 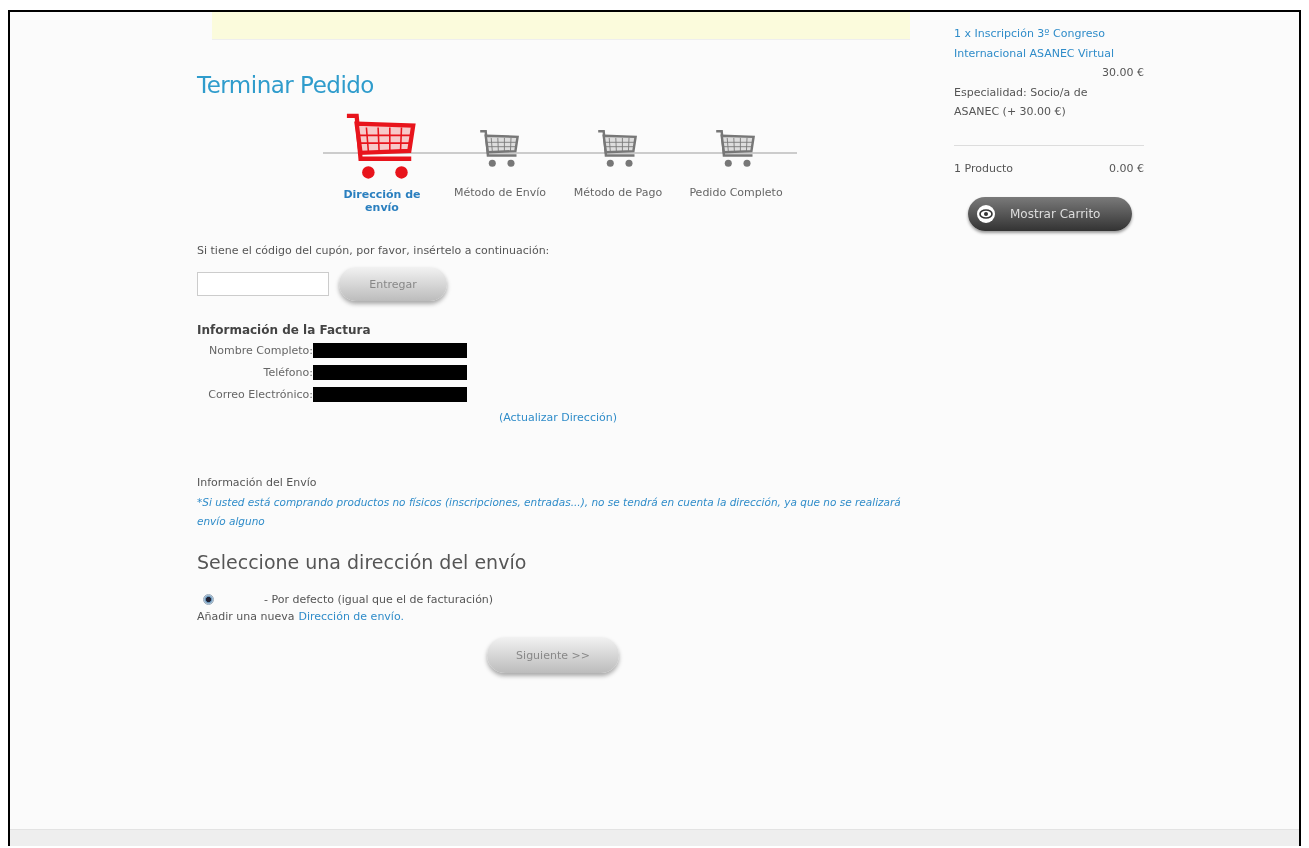 What do you see at coordinates (208, 599) in the screenshot?
I see `radio-button` at bounding box center [208, 599].